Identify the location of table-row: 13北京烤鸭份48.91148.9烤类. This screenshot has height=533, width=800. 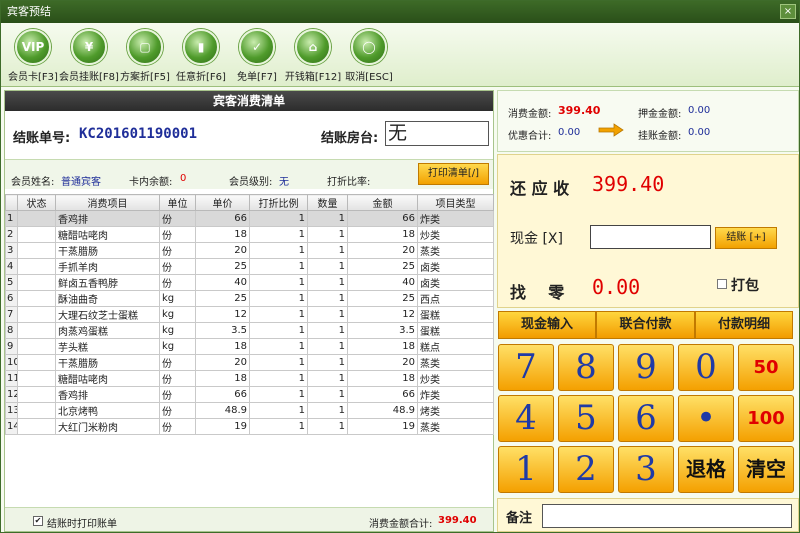
(249, 410).